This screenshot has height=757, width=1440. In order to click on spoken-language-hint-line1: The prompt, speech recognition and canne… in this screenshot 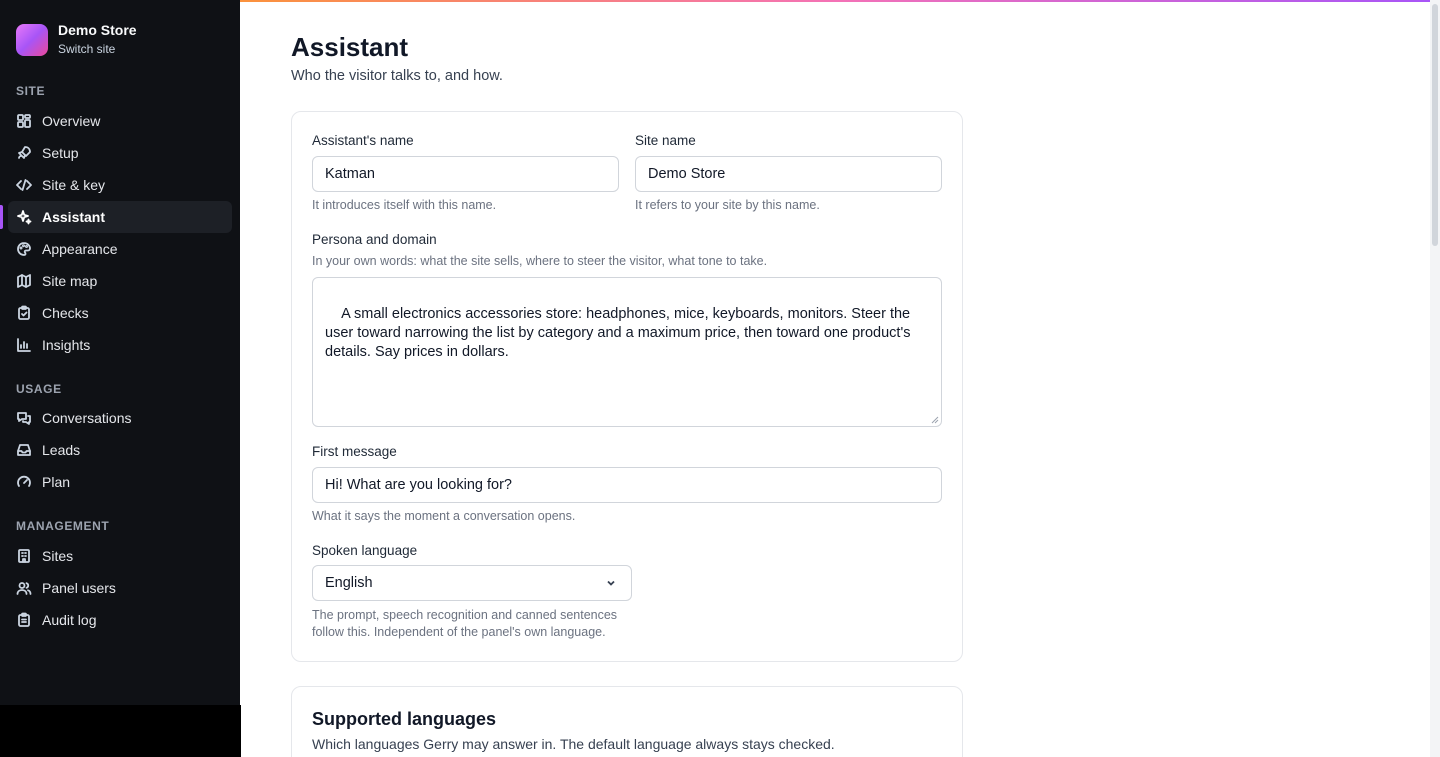, I will do `click(465, 615)`.